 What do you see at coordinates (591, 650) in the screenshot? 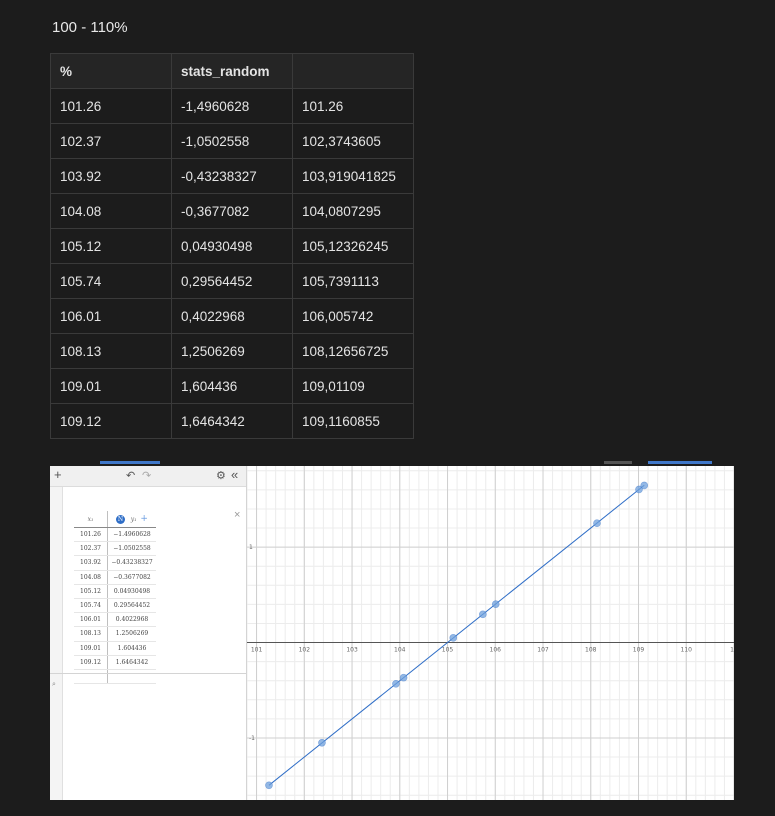
I see `x-tick-label: 108` at bounding box center [591, 650].